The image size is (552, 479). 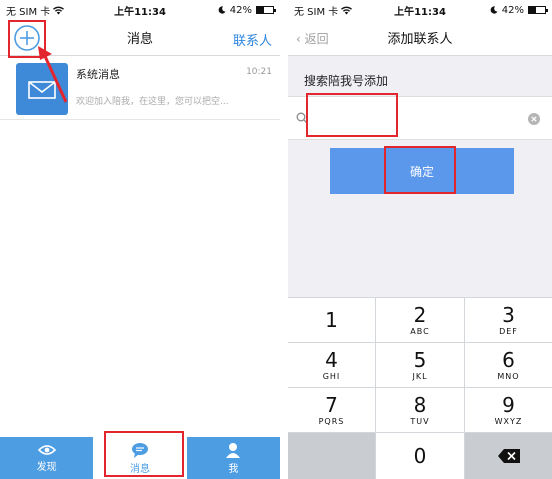 What do you see at coordinates (47, 458) in the screenshot?
I see `tab-discover: 发现` at bounding box center [47, 458].